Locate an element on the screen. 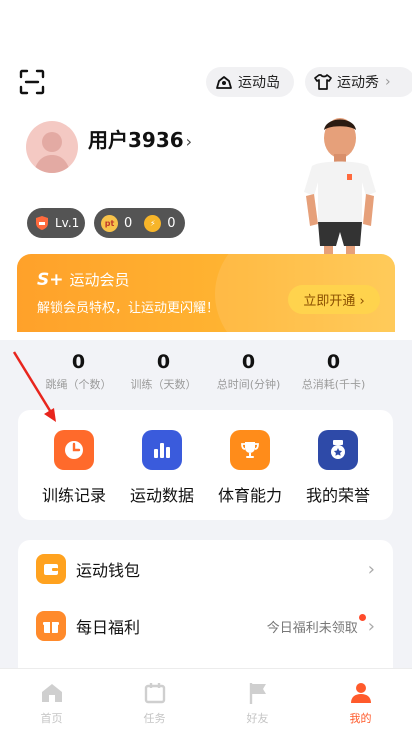 The image size is (412, 732). gift-icon is located at coordinates (51, 626).